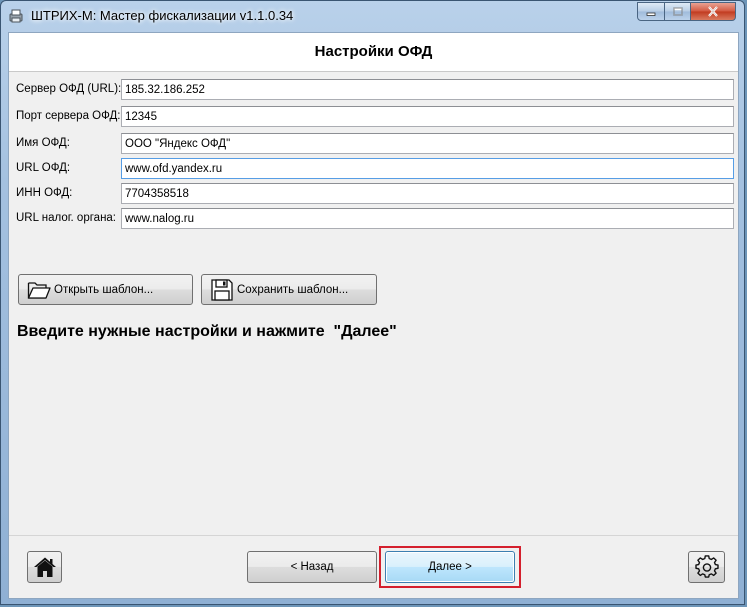 This screenshot has height=607, width=747. I want to click on home-icon, so click(44, 567).